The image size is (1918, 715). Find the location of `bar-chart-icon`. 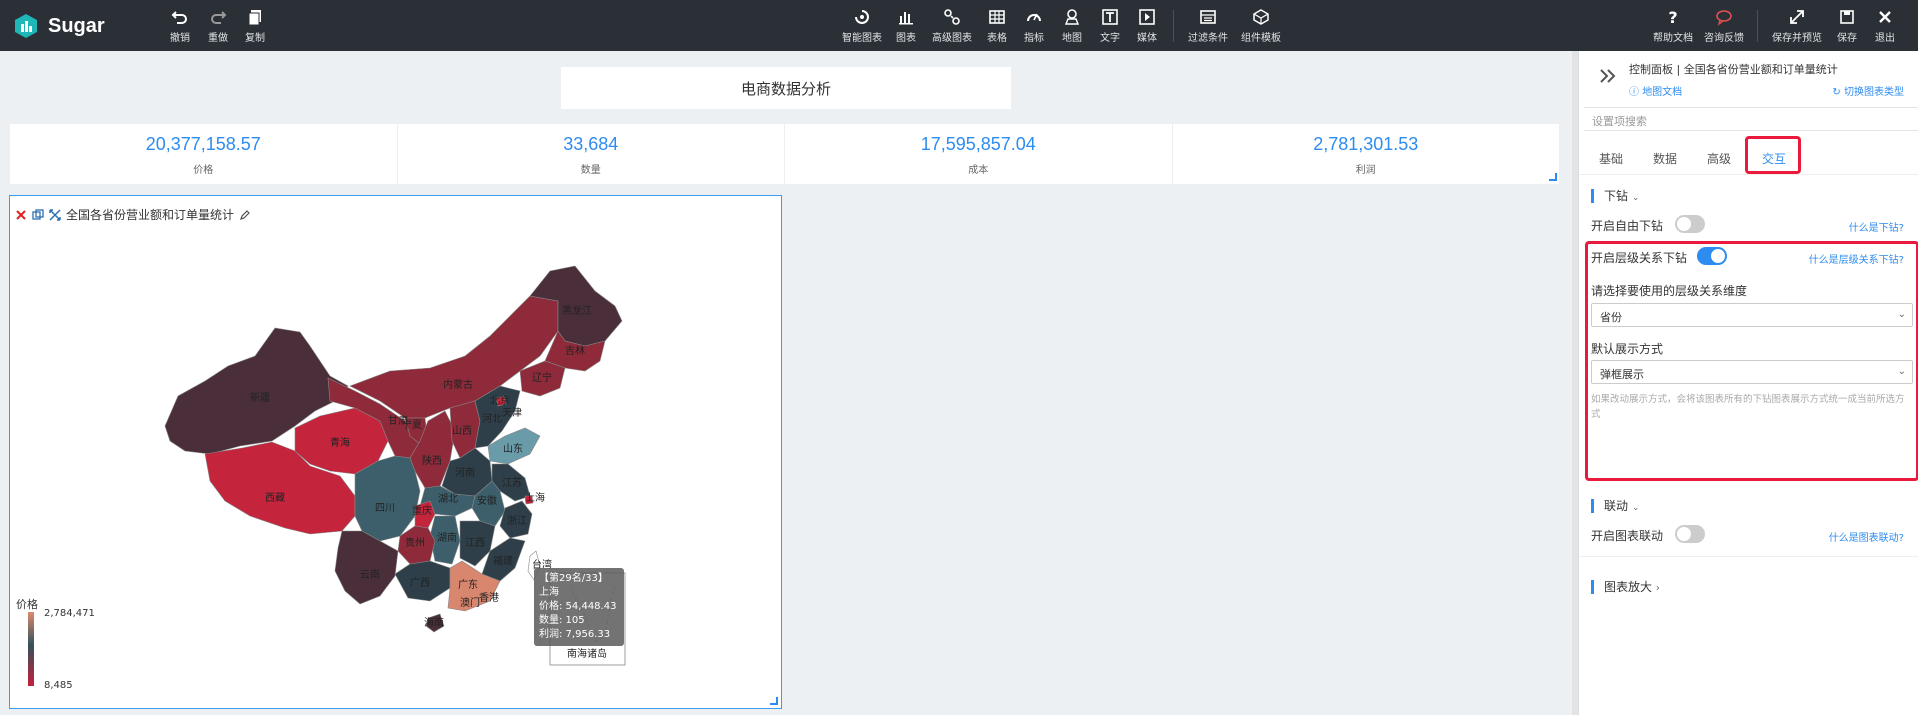

bar-chart-icon is located at coordinates (906, 18).